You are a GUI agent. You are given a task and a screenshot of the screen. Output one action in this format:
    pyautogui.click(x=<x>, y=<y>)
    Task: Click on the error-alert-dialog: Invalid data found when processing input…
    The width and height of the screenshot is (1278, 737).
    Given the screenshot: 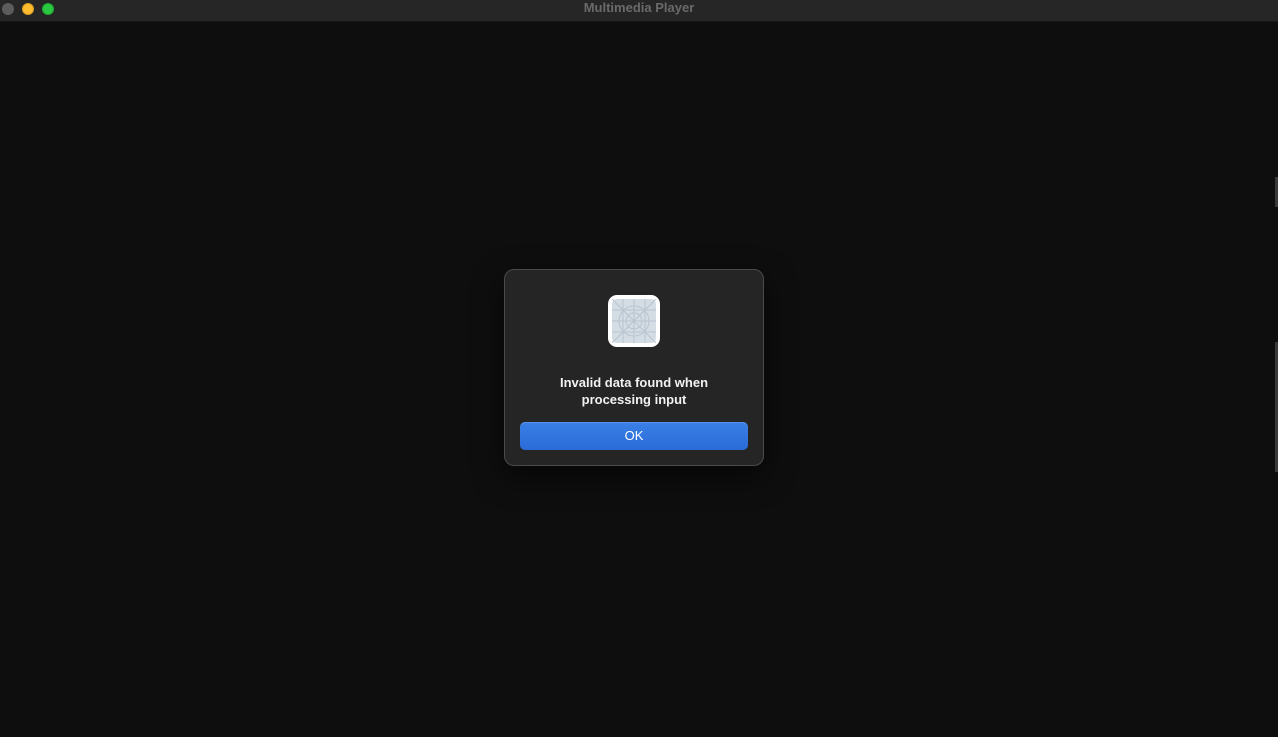 What is the action you would take?
    pyautogui.click(x=634, y=367)
    